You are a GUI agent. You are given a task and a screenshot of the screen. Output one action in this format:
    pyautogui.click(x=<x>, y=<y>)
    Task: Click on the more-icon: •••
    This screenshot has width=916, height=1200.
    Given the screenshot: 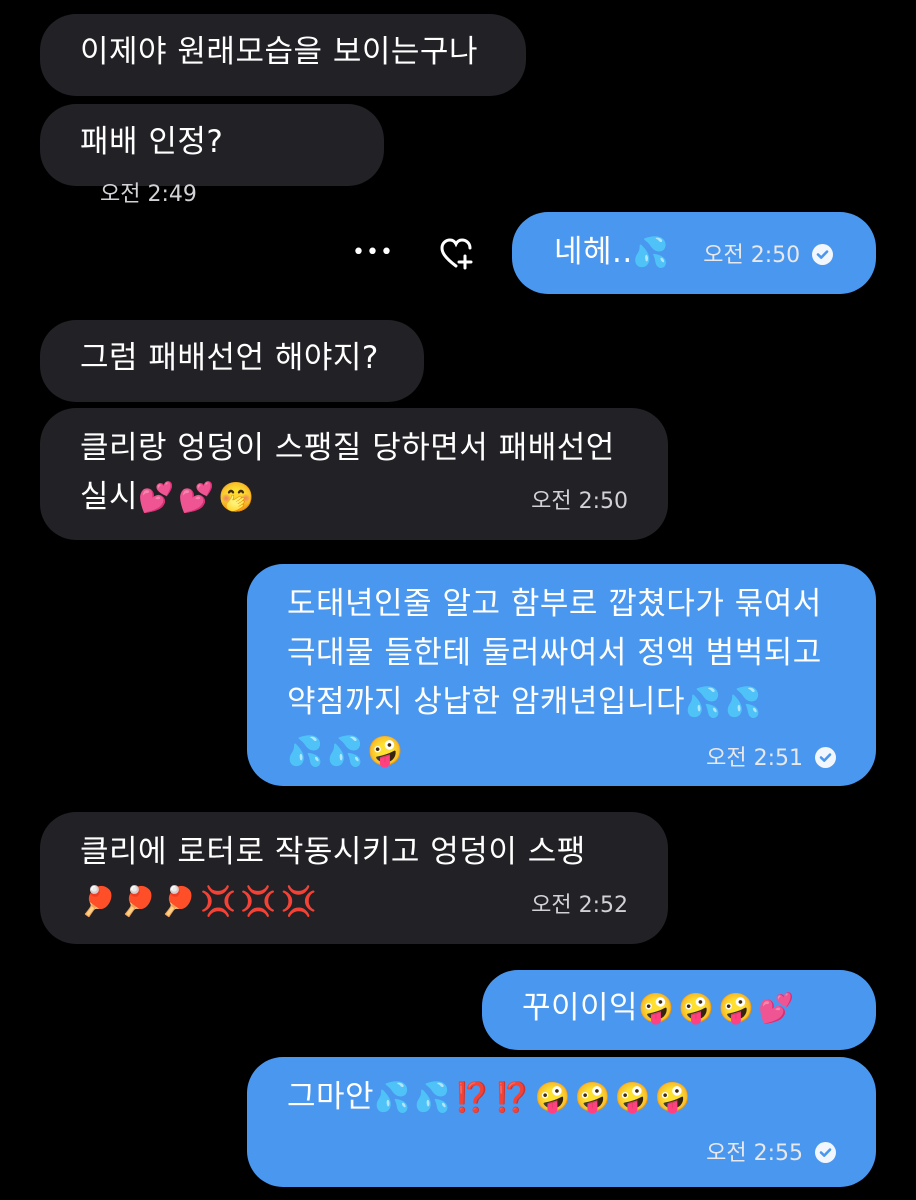 What is the action you would take?
    pyautogui.click(x=373, y=252)
    